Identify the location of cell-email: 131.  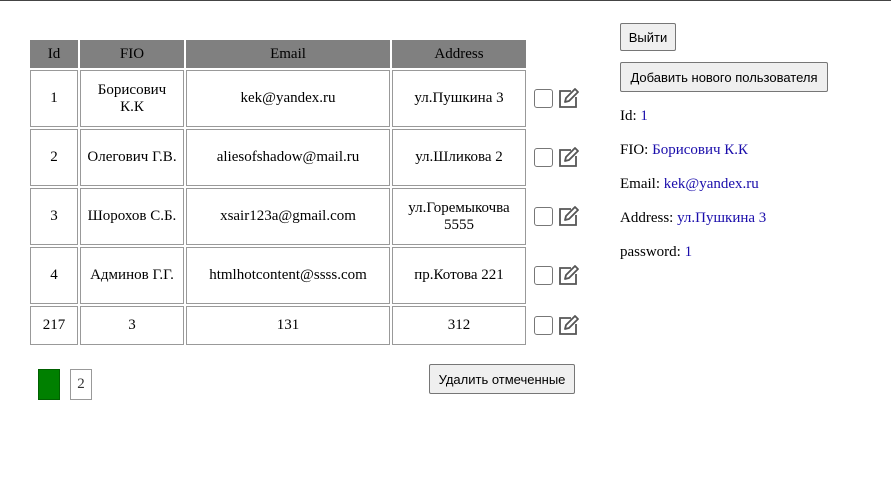
(288, 325).